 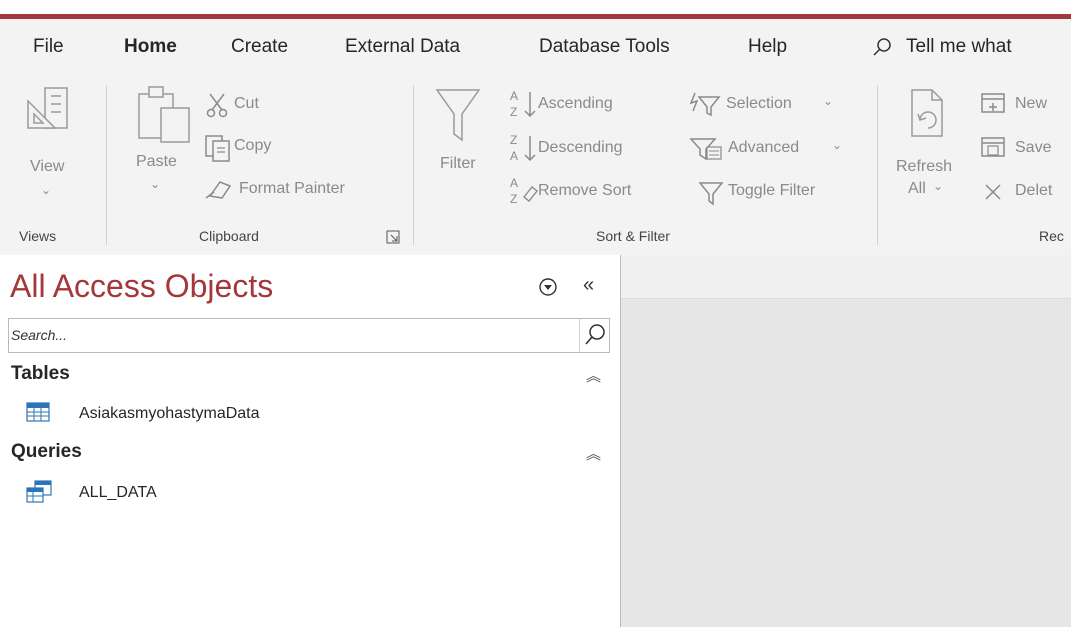 What do you see at coordinates (767, 47) in the screenshot?
I see `tab-help: Help` at bounding box center [767, 47].